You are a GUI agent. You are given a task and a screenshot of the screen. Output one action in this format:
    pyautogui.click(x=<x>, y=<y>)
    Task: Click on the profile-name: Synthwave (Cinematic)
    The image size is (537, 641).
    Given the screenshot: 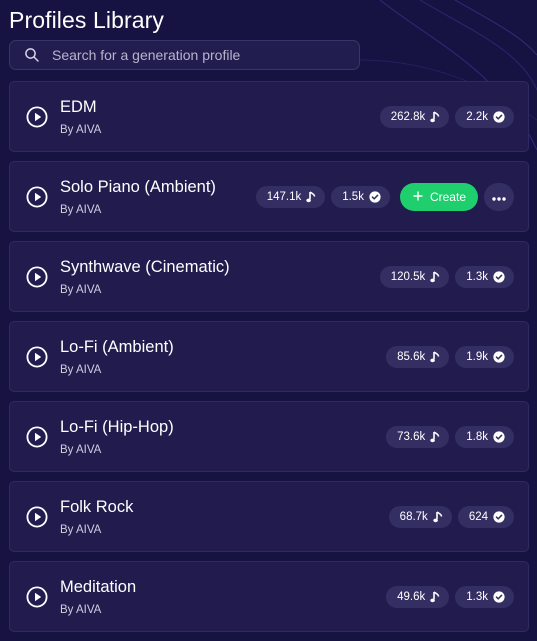 What is the action you would take?
    pyautogui.click(x=145, y=266)
    